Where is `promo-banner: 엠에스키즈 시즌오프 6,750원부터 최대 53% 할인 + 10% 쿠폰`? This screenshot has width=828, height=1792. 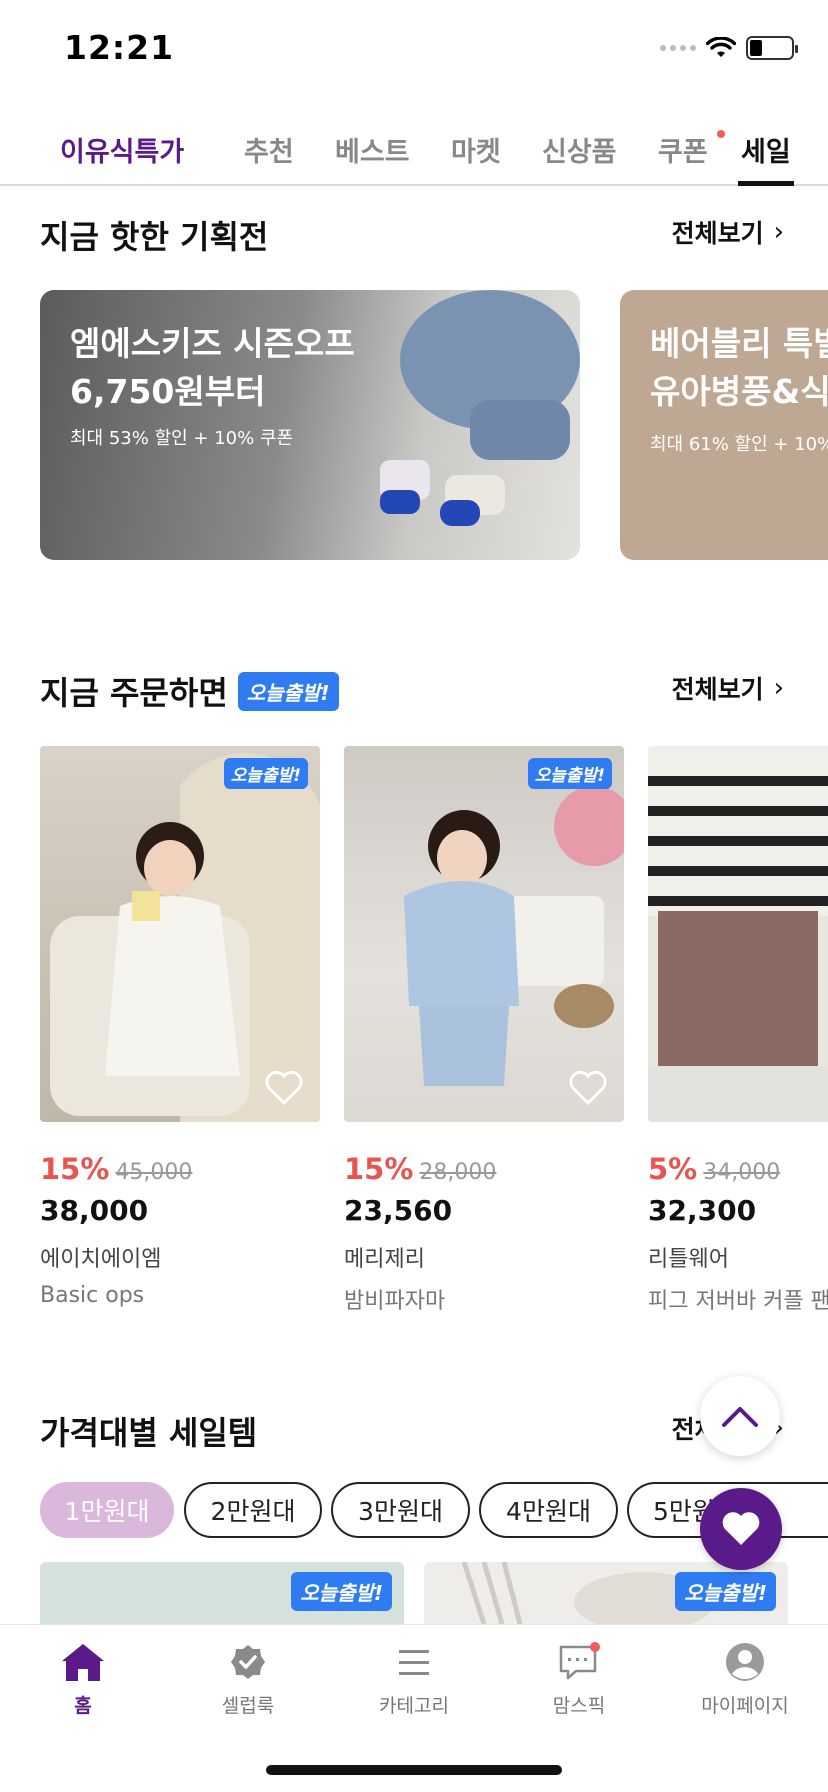 promo-banner: 엠에스키즈 시즌오프 6,750원부터 최대 53% 할인 + 10% 쿠폰 is located at coordinates (310, 425).